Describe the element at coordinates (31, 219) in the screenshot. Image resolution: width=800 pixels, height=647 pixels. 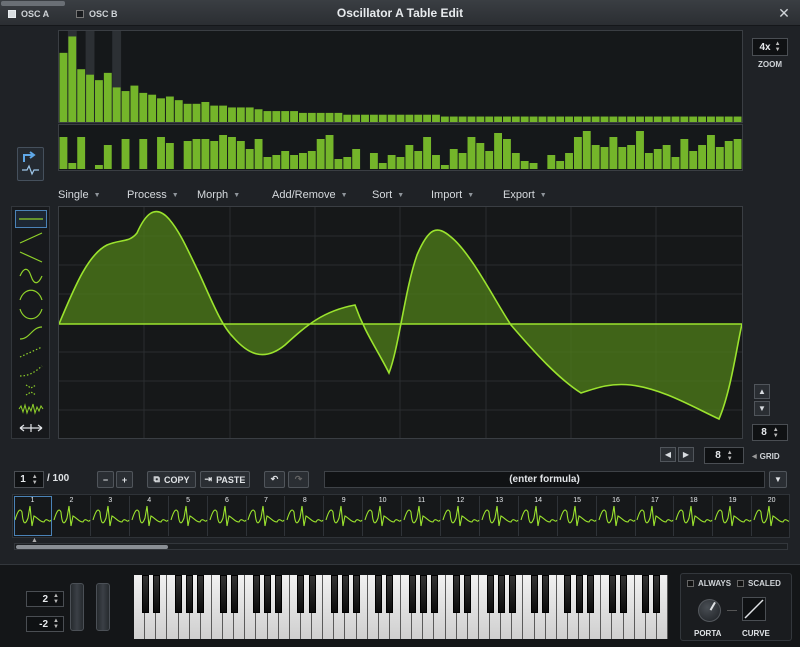
I see `flat-line-tool` at that location.